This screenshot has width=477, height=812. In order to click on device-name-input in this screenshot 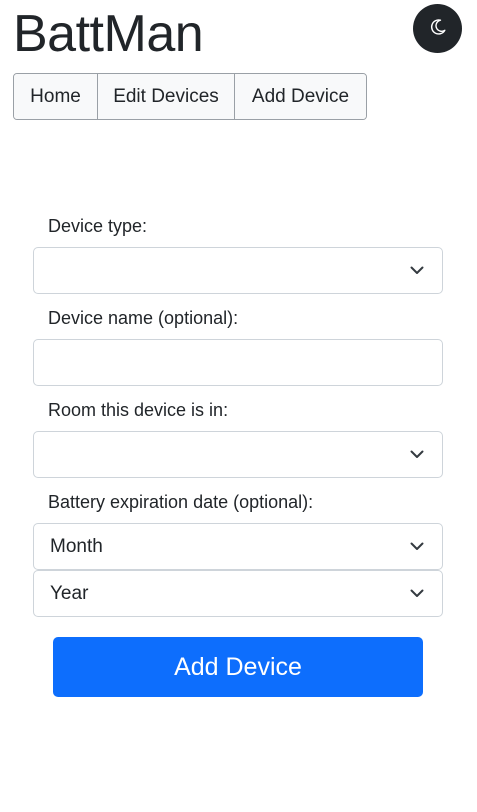, I will do `click(238, 362)`.